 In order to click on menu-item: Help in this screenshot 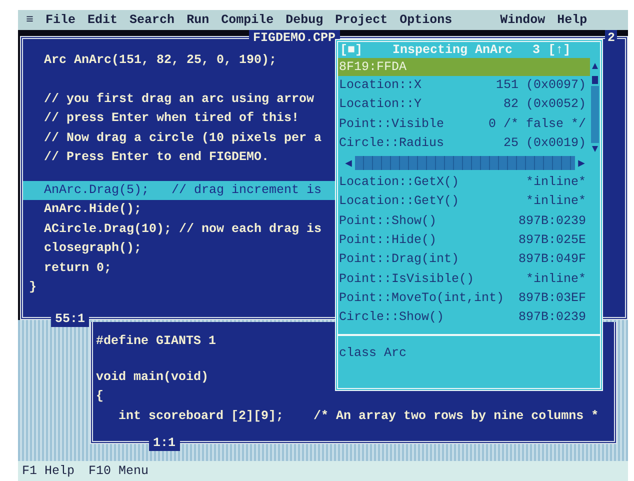, I will do `click(572, 20)`.